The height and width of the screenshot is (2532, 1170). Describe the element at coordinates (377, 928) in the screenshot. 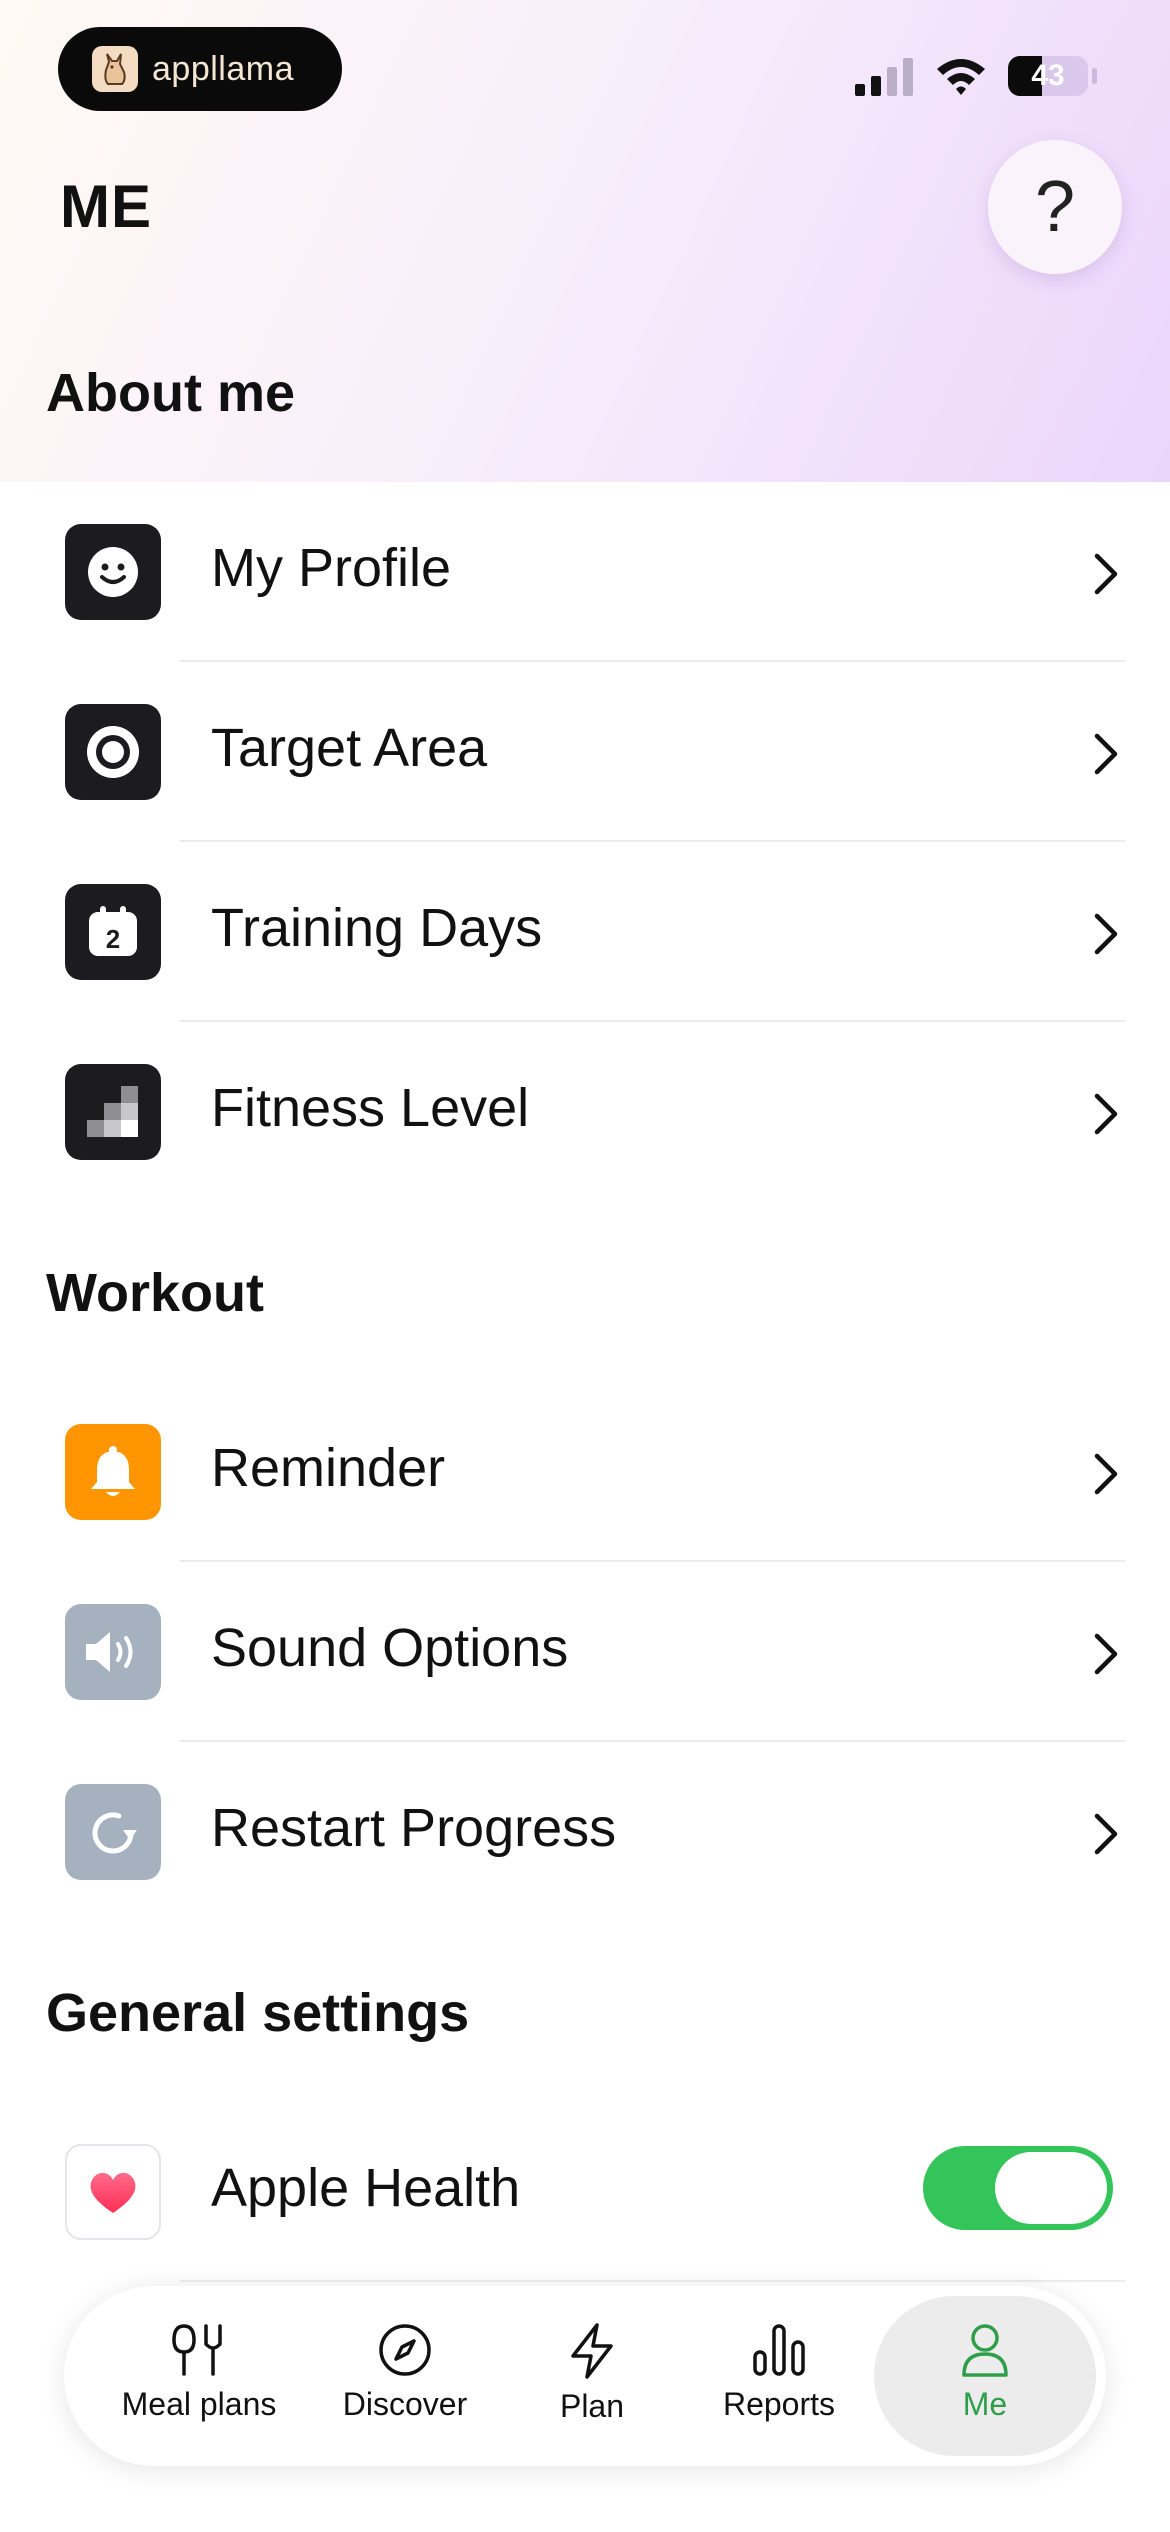

I see `row-label: Training Days` at that location.